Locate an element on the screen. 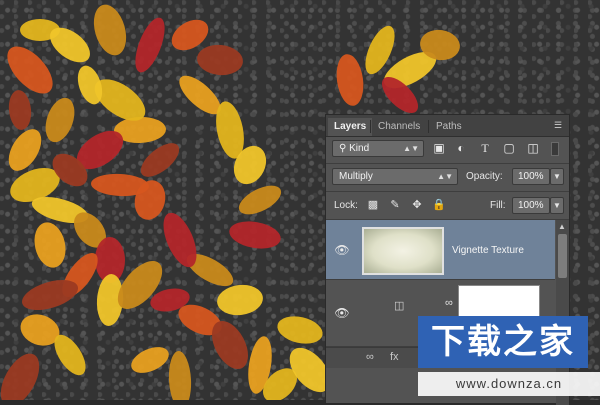  watermark-url: www.downza.cn is located at coordinates (509, 384).